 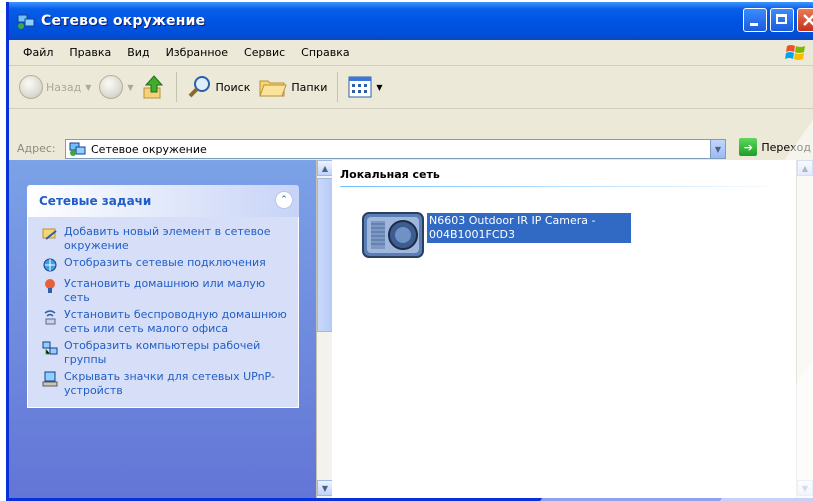 I want to click on address-dropdown-button: ▼, so click(x=717, y=149).